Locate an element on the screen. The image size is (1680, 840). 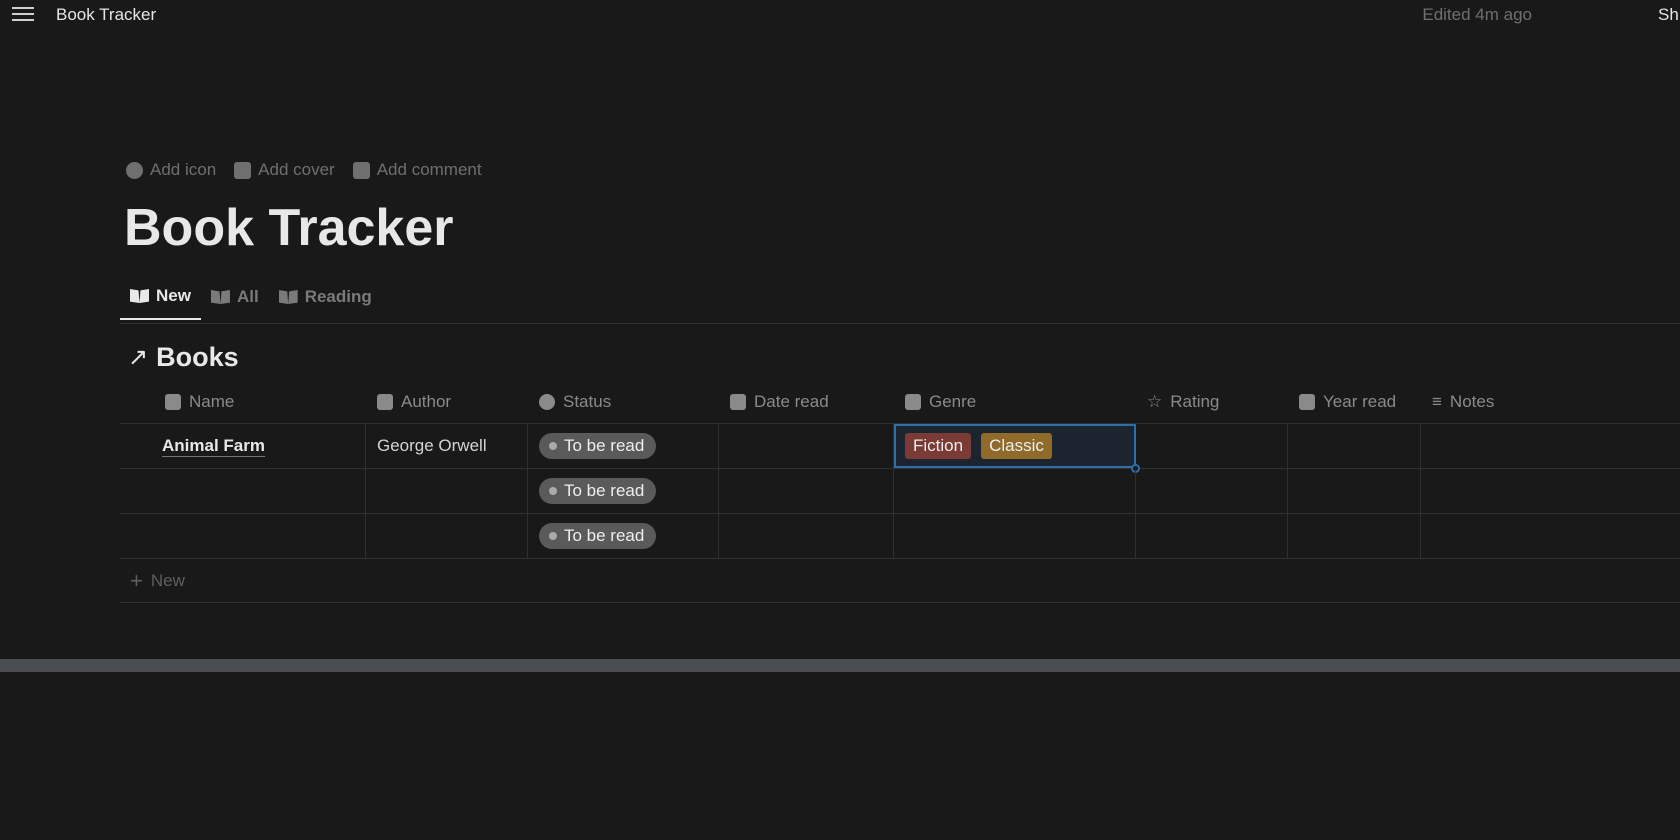
add-comment-label: Add comment is located at coordinates (429, 169).